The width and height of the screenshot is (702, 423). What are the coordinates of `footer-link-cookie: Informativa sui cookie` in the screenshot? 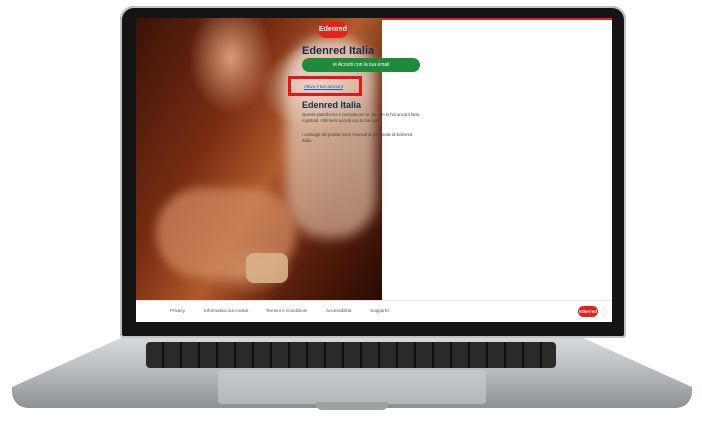 It's located at (226, 310).